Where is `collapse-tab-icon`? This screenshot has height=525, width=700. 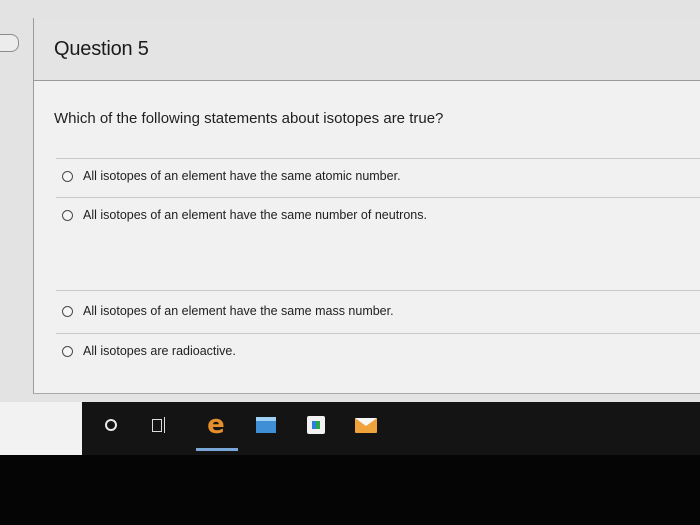
collapse-tab-icon is located at coordinates (9, 43).